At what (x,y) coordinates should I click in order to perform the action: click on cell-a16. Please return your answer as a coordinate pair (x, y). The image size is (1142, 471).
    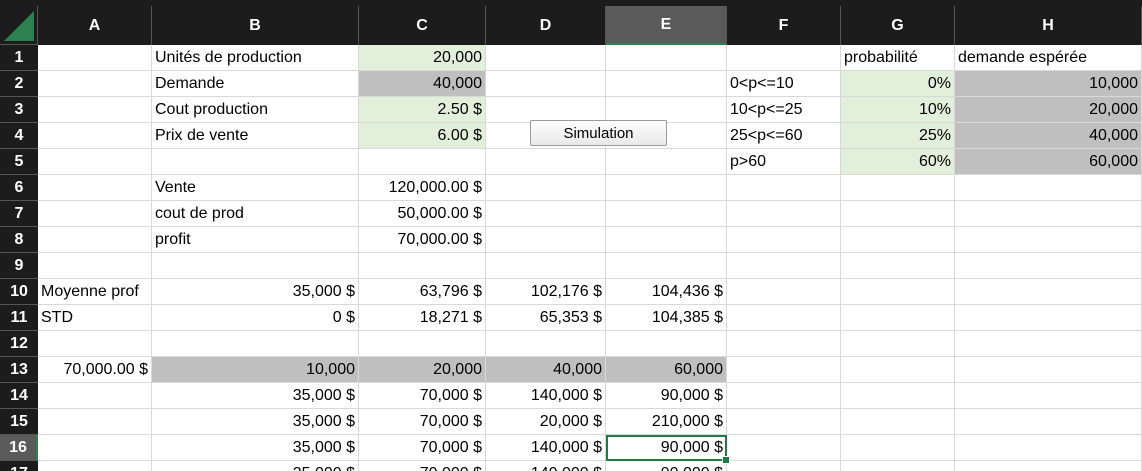
    Looking at the image, I should click on (95, 448).